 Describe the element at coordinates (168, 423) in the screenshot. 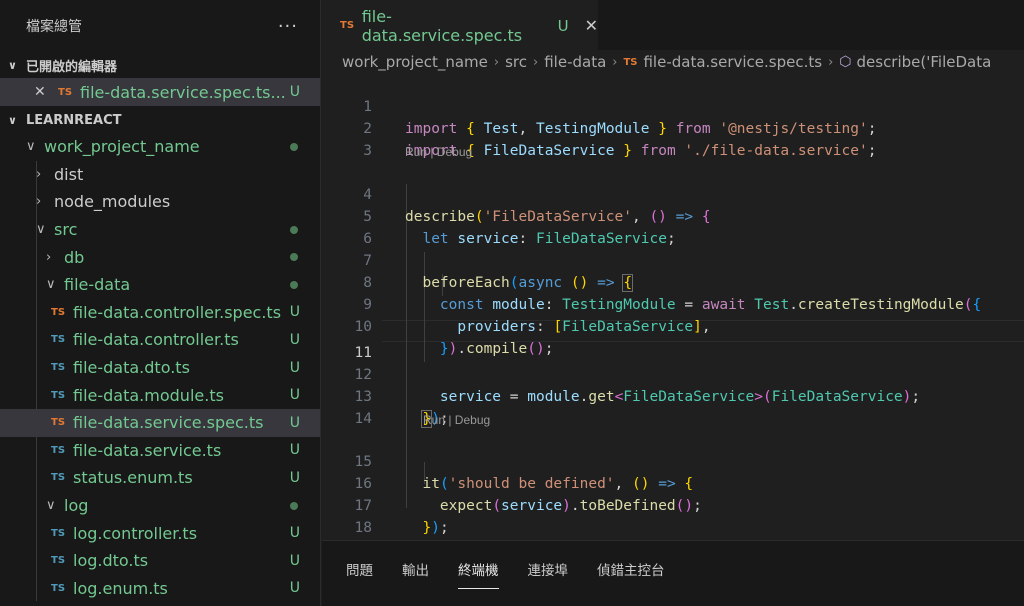

I see `file-label: file-data.service.spec.ts` at that location.